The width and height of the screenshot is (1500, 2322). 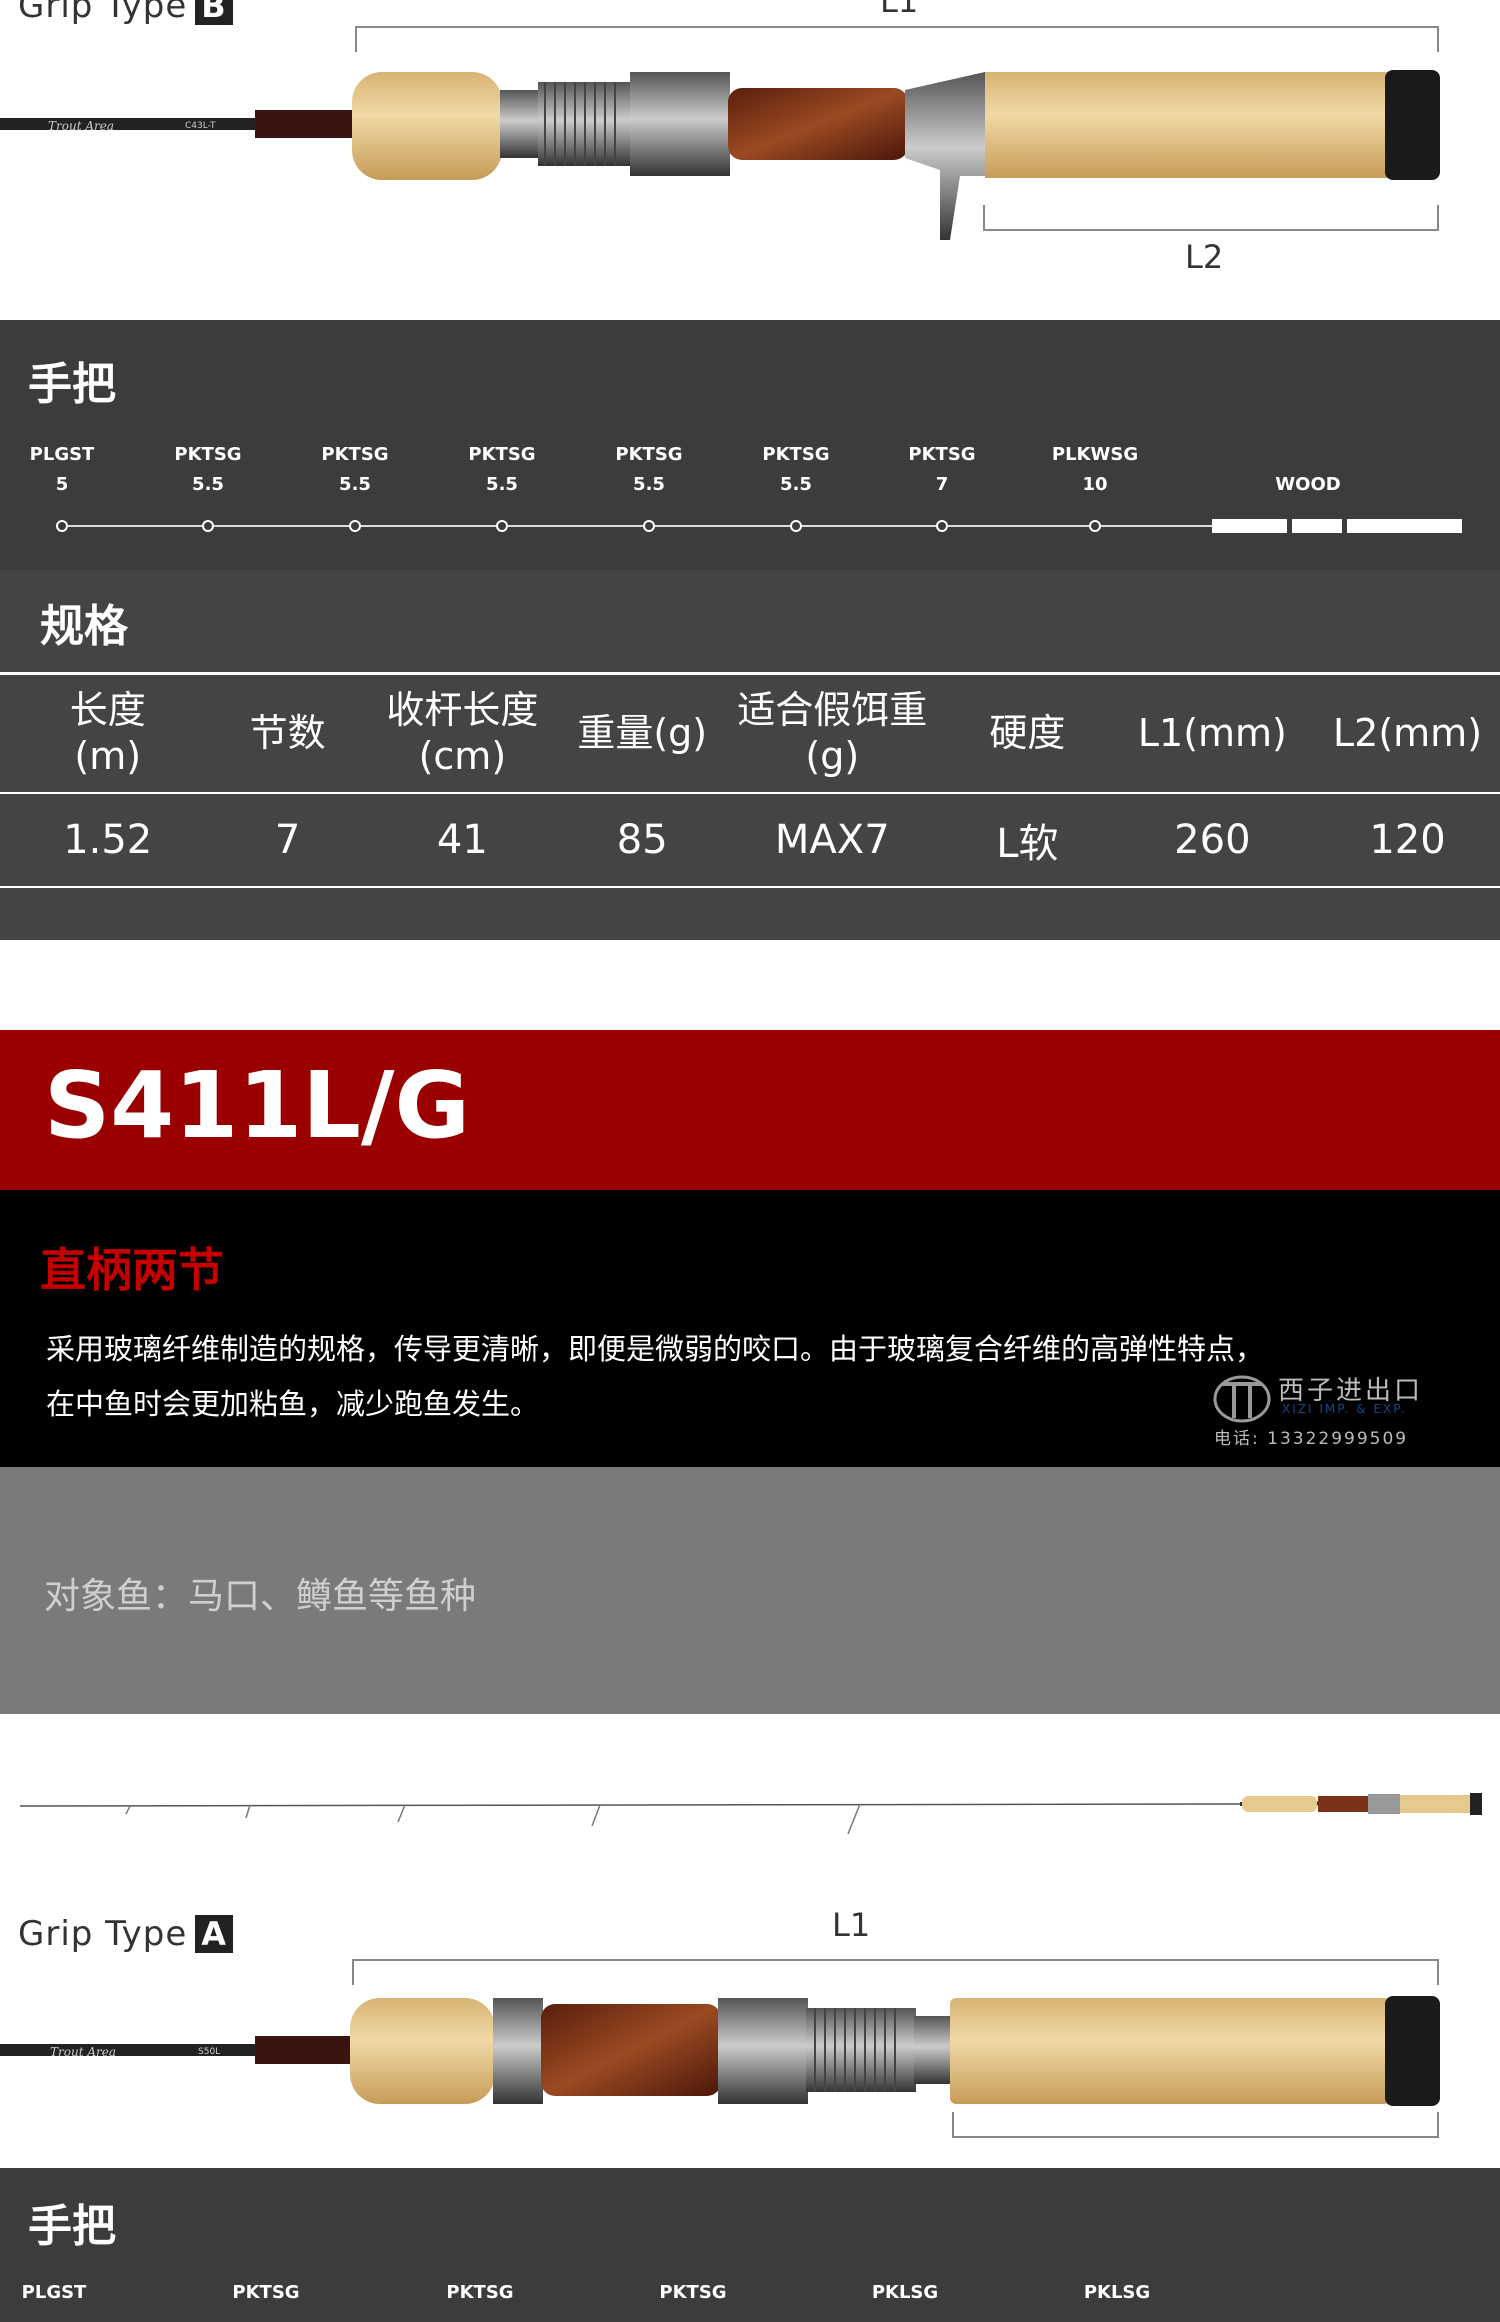 I want to click on l2-label: L2, so click(x=1204, y=257).